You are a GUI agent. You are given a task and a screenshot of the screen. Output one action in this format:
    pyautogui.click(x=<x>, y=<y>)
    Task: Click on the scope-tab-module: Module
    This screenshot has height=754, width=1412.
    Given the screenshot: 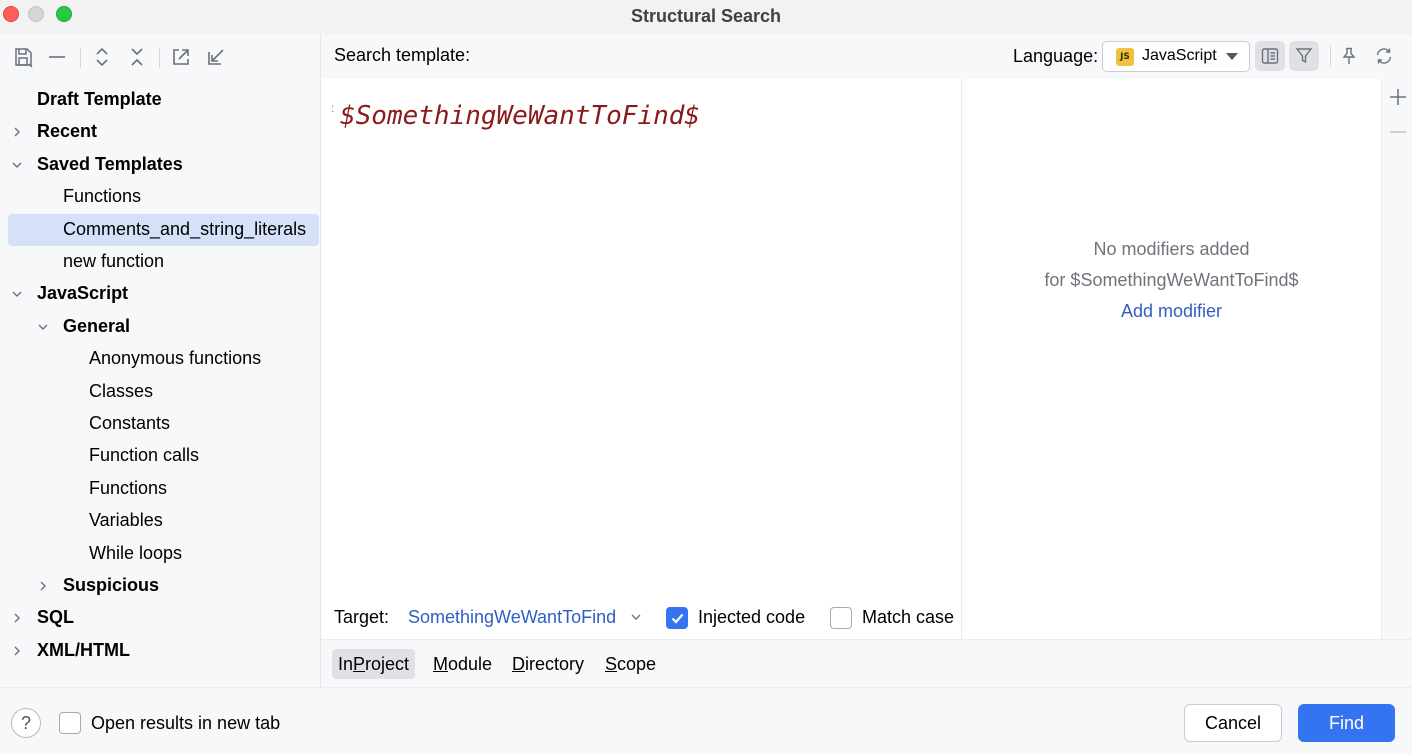 What is the action you would take?
    pyautogui.click(x=462, y=664)
    